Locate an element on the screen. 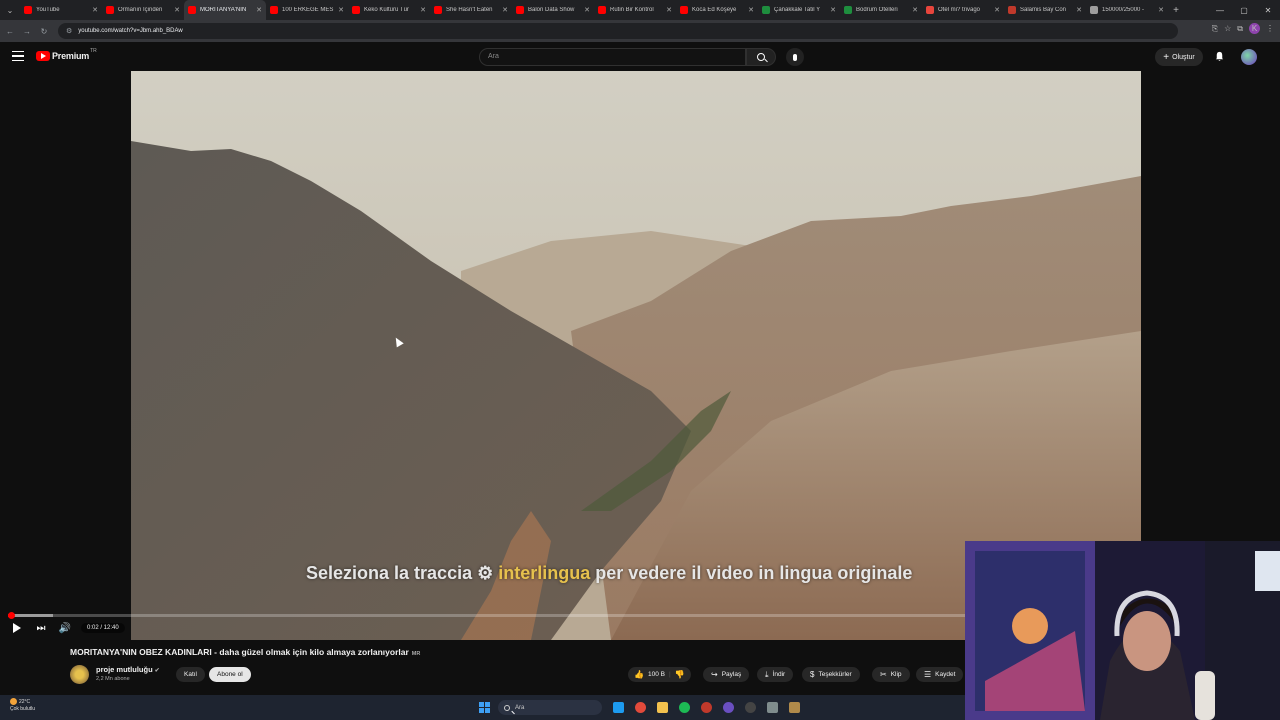 This screenshot has height=720, width=1280. chrome-icon is located at coordinates (640, 707).